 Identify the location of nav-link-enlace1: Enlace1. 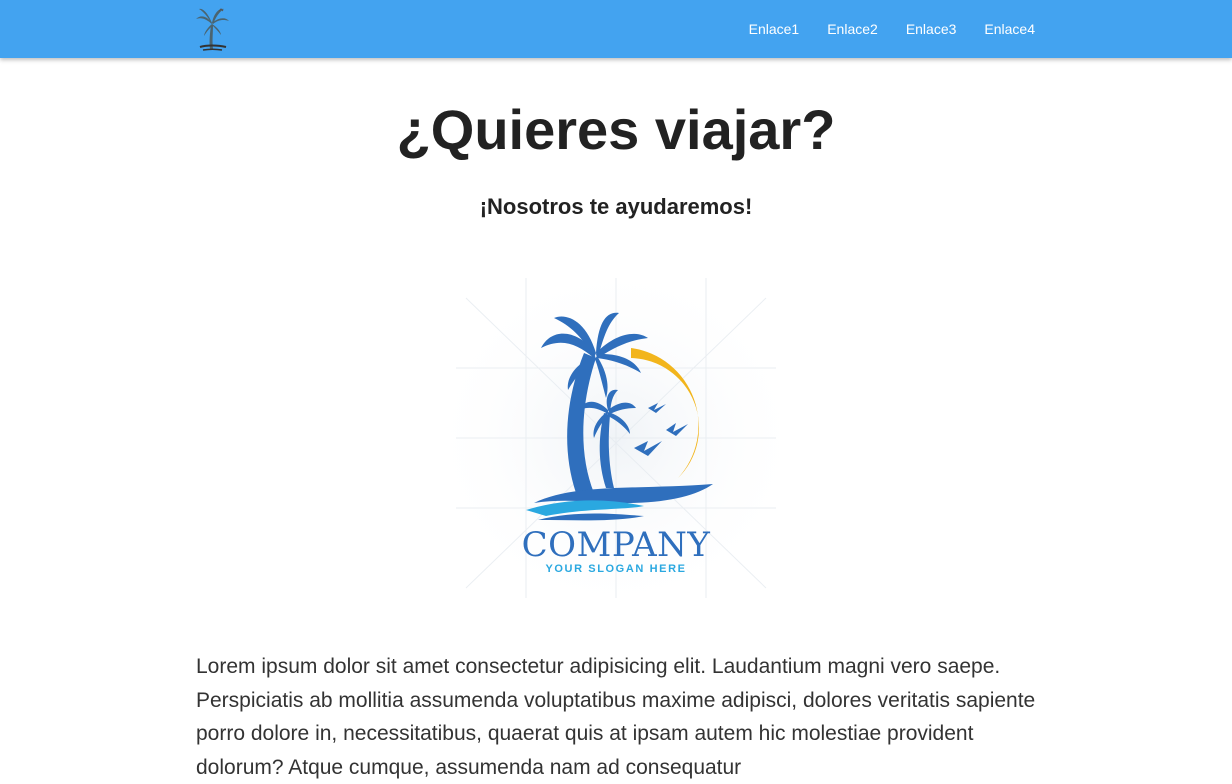
(774, 29).